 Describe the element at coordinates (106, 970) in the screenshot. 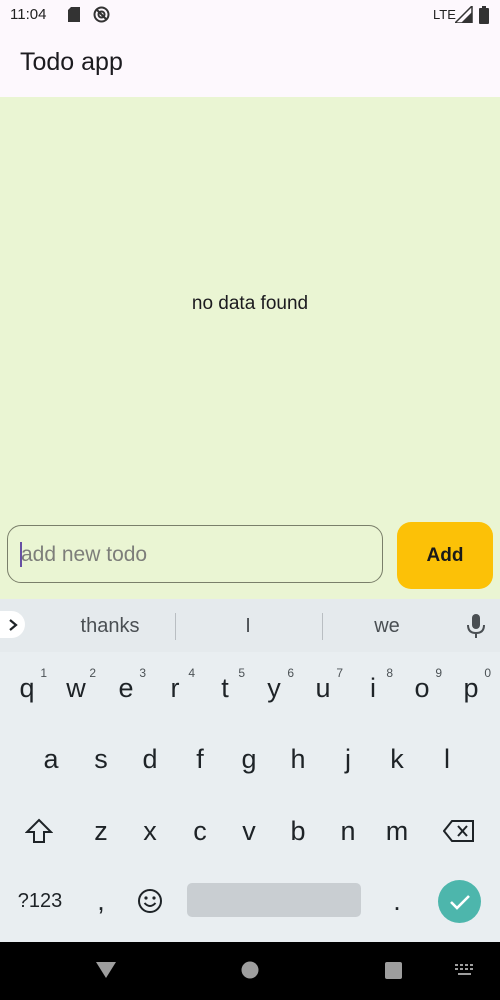

I see `back-icon` at that location.